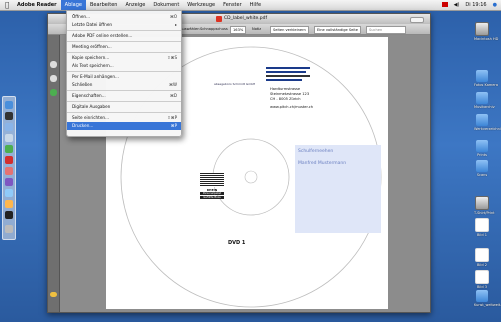 This screenshot has height=322, width=501. What do you see at coordinates (124, 107) in the screenshot?
I see `file-menu-item: Digitale Ausgaben` at bounding box center [124, 107].